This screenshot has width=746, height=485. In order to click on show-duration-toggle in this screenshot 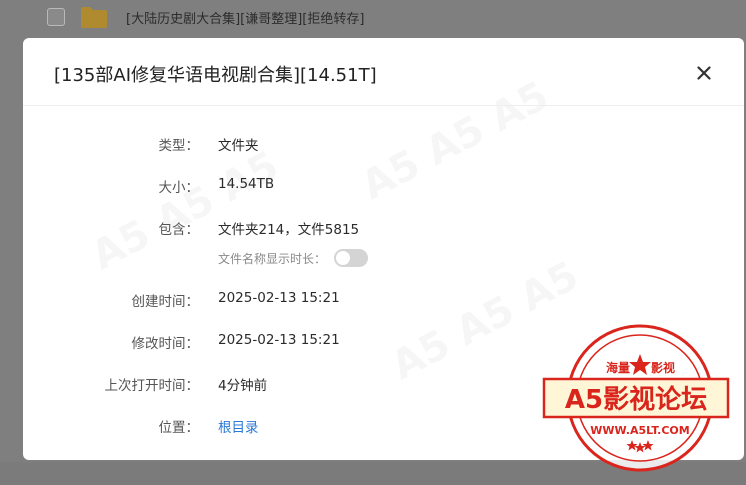, I will do `click(351, 258)`.